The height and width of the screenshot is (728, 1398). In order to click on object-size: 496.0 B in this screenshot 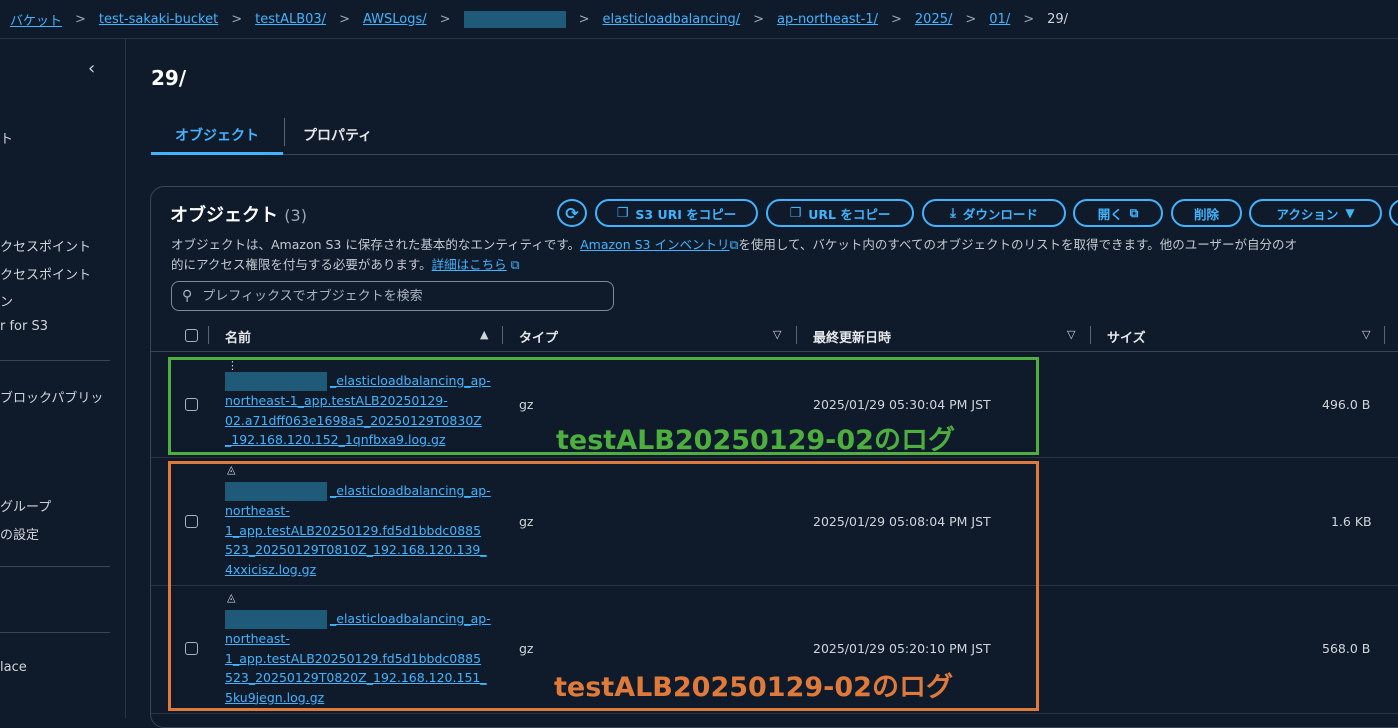, I will do `click(1346, 404)`.